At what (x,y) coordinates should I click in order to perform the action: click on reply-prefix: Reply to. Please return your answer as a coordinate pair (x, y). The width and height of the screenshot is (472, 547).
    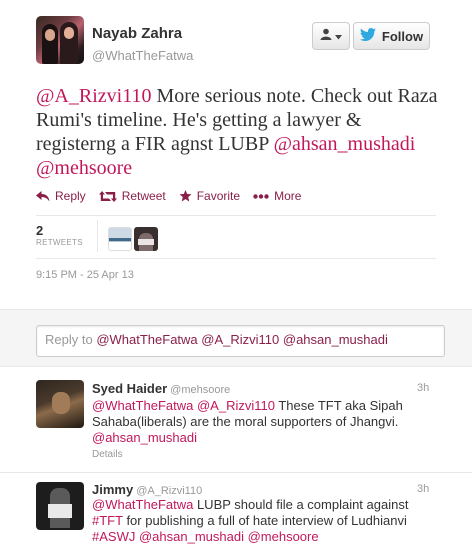
    Looking at the image, I should click on (71, 339).